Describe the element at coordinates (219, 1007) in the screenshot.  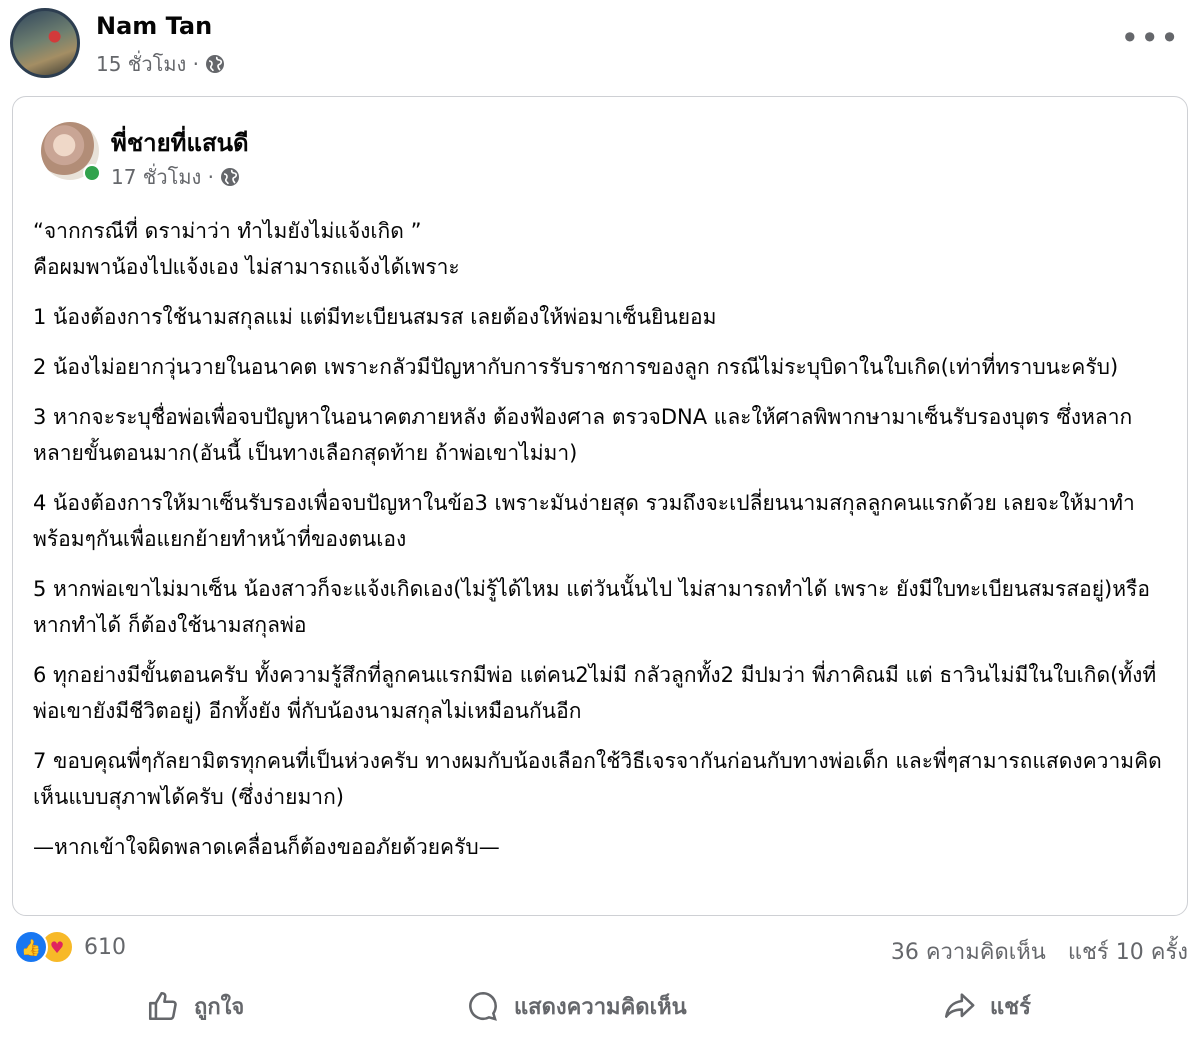
I see `like-label: ถูกใจ` at that location.